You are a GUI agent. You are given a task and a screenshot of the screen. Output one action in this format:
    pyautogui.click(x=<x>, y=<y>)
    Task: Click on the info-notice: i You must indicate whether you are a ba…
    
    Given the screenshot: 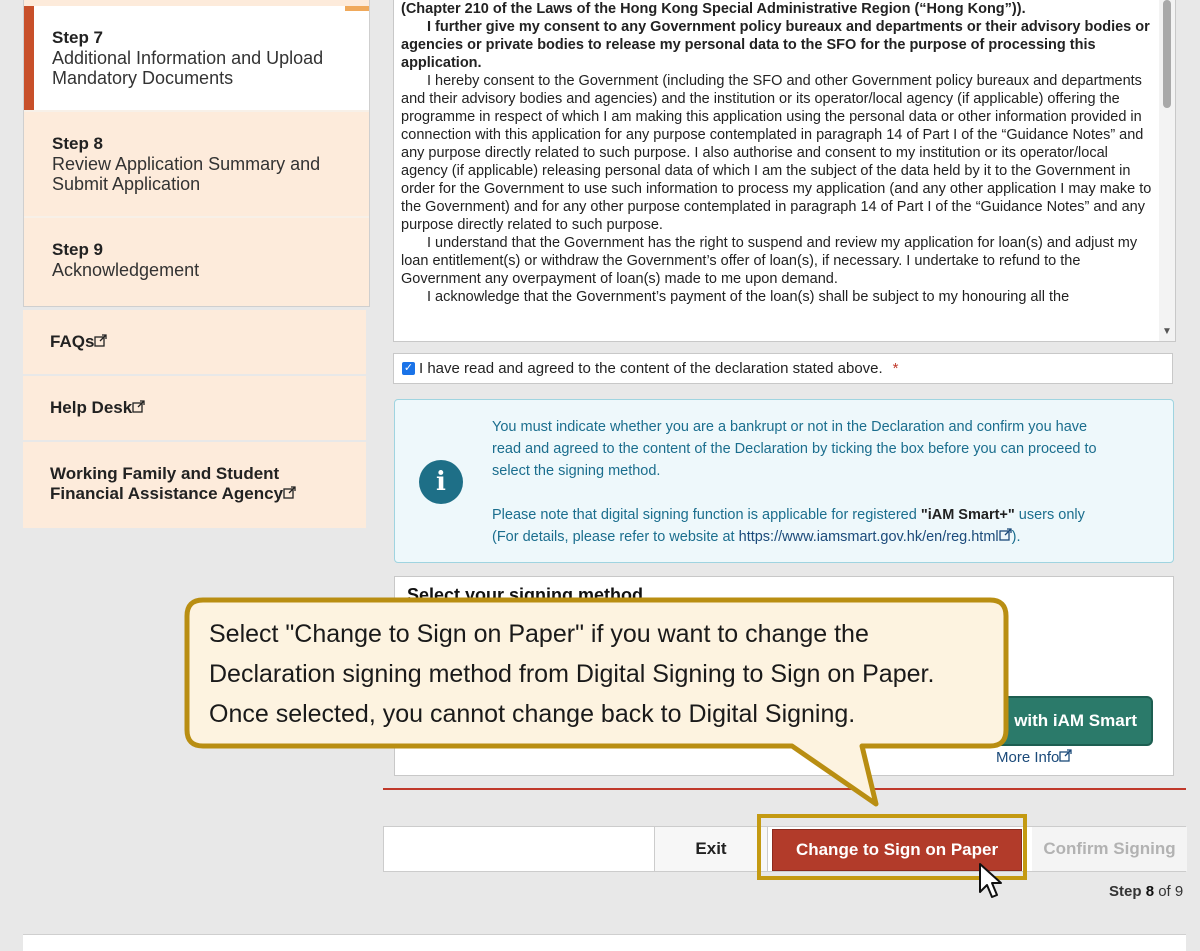 What is the action you would take?
    pyautogui.click(x=784, y=481)
    